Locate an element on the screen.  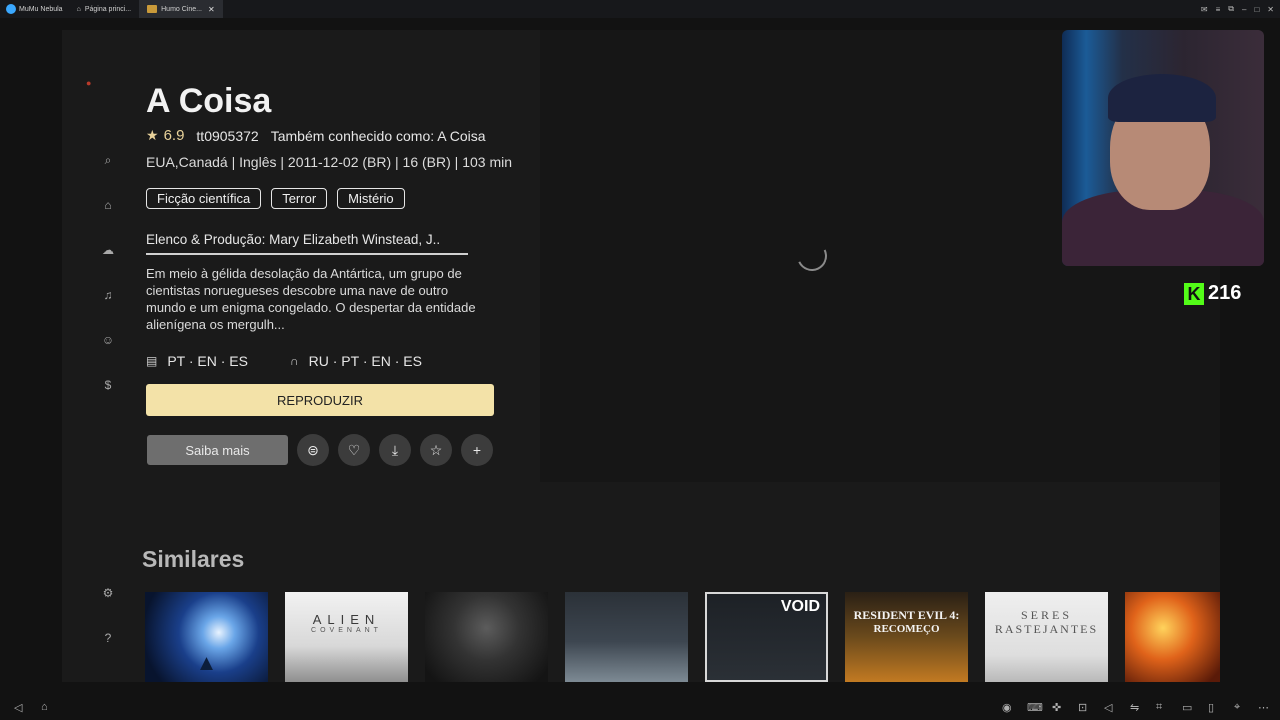
poster-subtitle: RASTEJANTES is located at coordinates (1046, 629).